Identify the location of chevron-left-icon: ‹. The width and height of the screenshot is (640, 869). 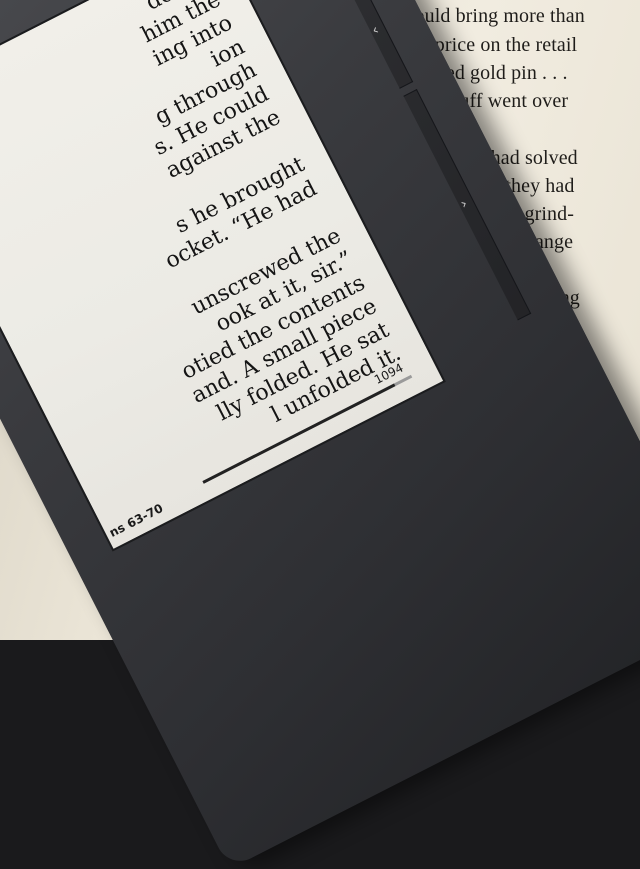
(375, 30).